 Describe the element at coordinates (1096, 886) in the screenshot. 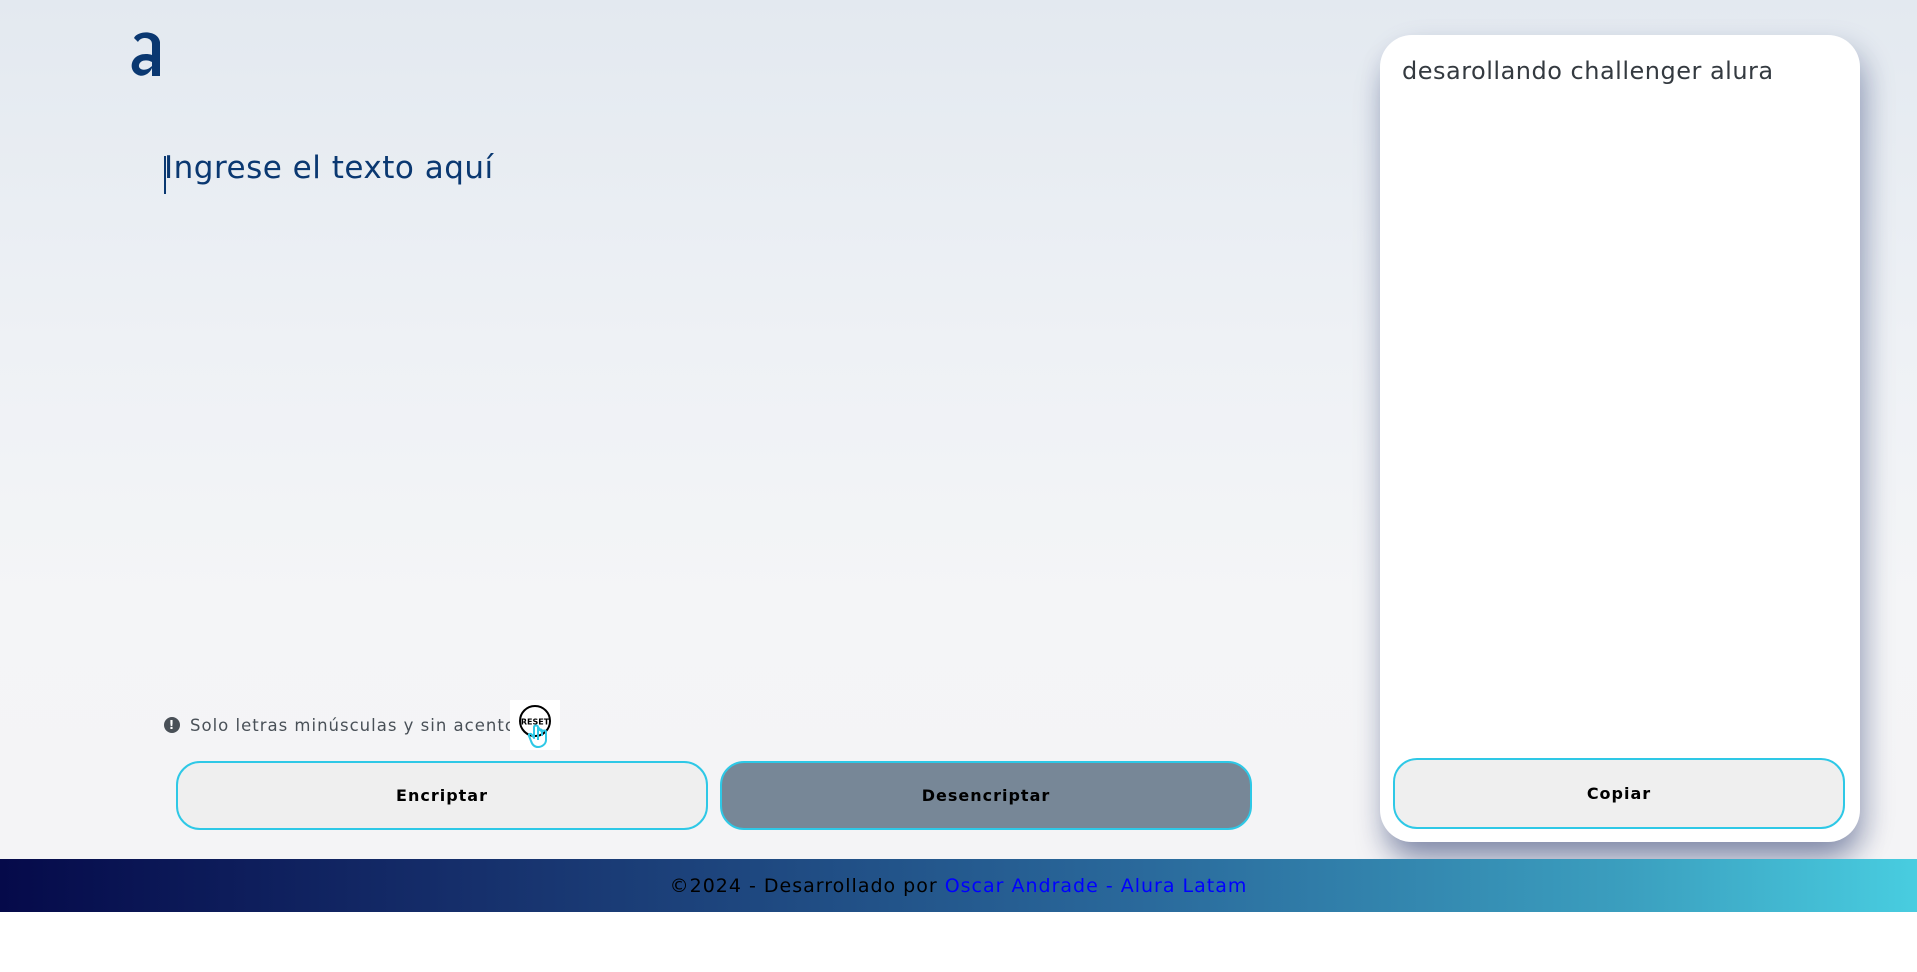

I see `footer-author-link: Oscar Andrade - Alura Latam` at that location.